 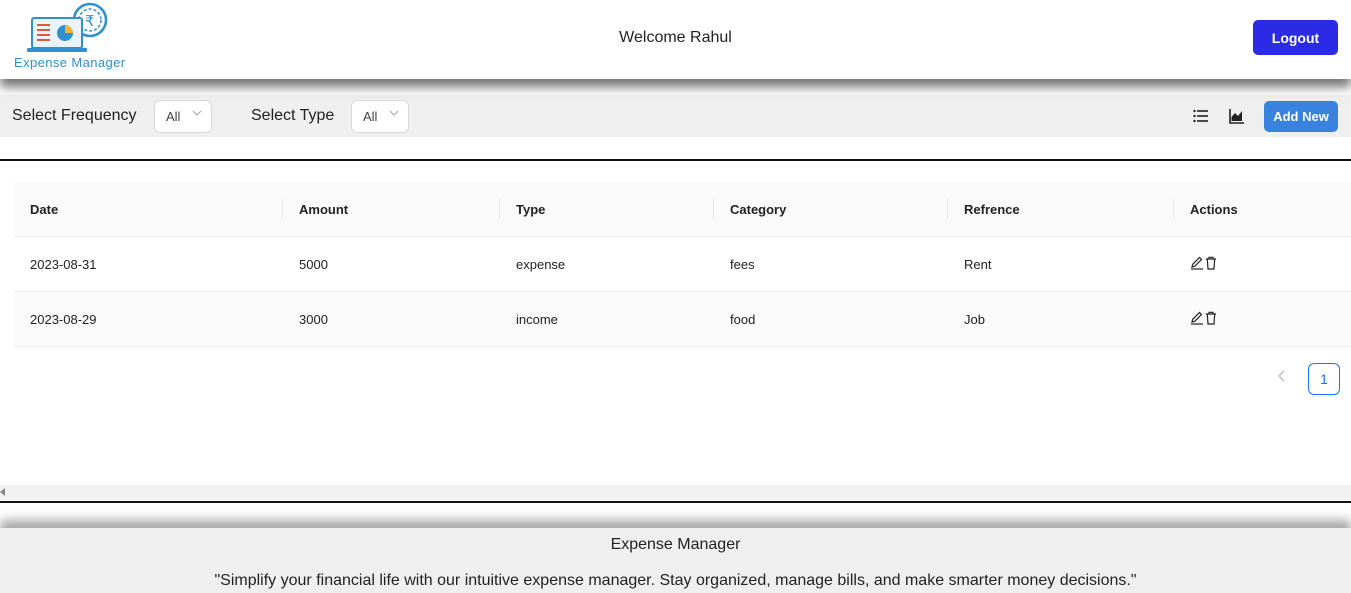 I want to click on frequency-label: Select Frequency, so click(x=74, y=115).